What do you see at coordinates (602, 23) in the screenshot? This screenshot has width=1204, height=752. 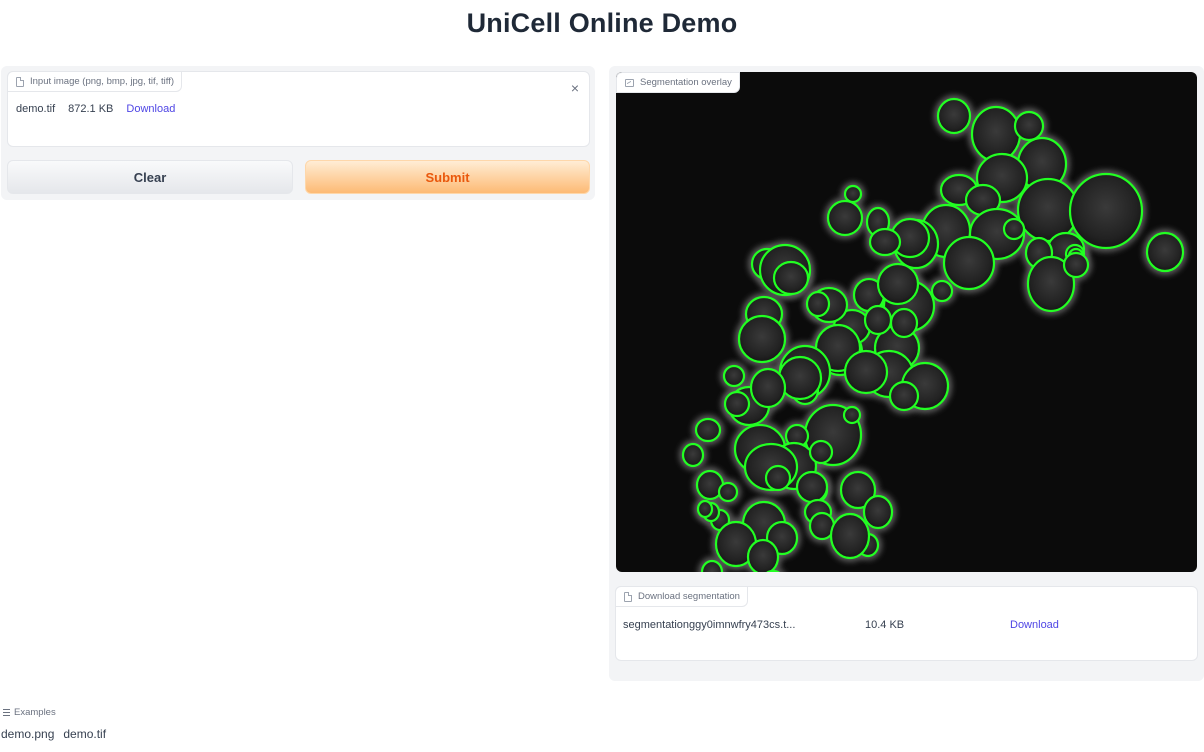 I see `page-title: UniCell Online Demo` at bounding box center [602, 23].